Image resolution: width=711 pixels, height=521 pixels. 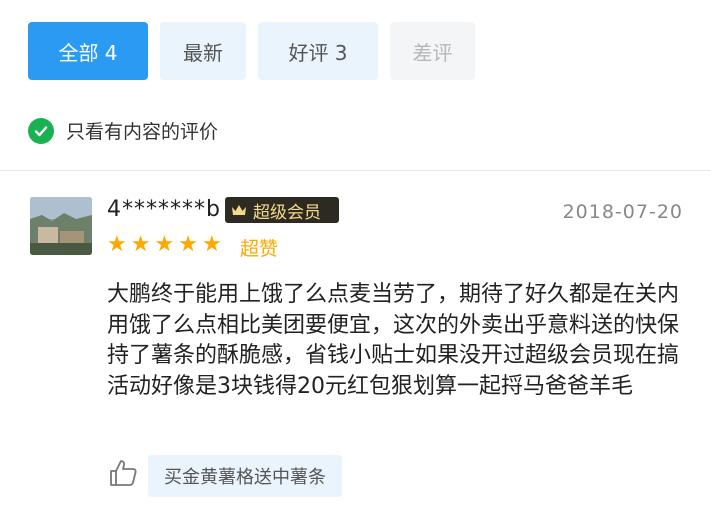 I want to click on divider, so click(x=355, y=170).